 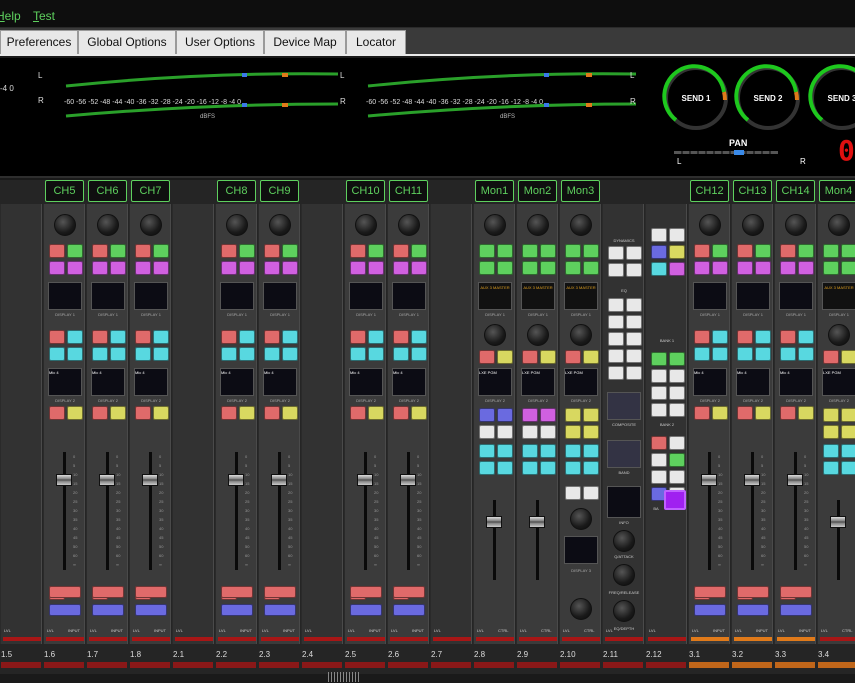 What do you see at coordinates (305, 42) in the screenshot?
I see `tab-device-map: Device Map` at bounding box center [305, 42].